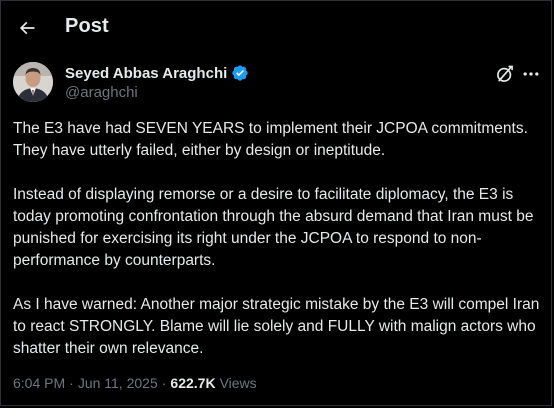 Image resolution: width=554 pixels, height=408 pixels. I want to click on avatar, so click(33, 82).